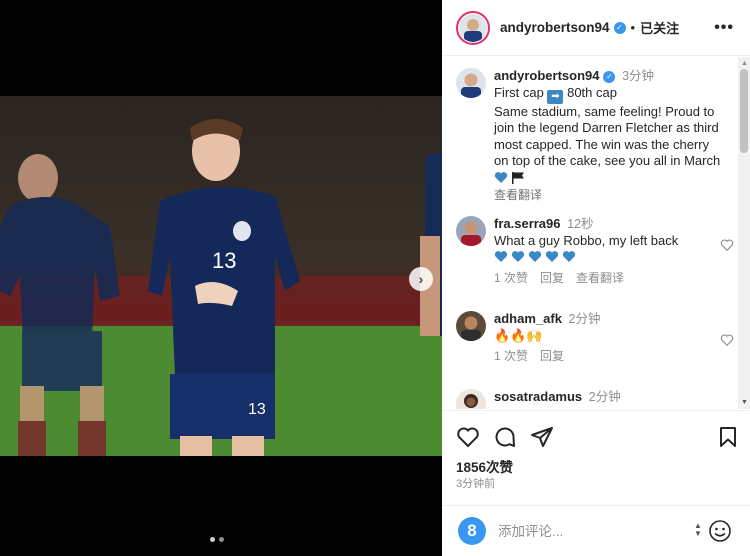 This screenshot has width=750, height=556. Describe the element at coordinates (538, 396) in the screenshot. I see `comment-username: sosatradamus` at that location.